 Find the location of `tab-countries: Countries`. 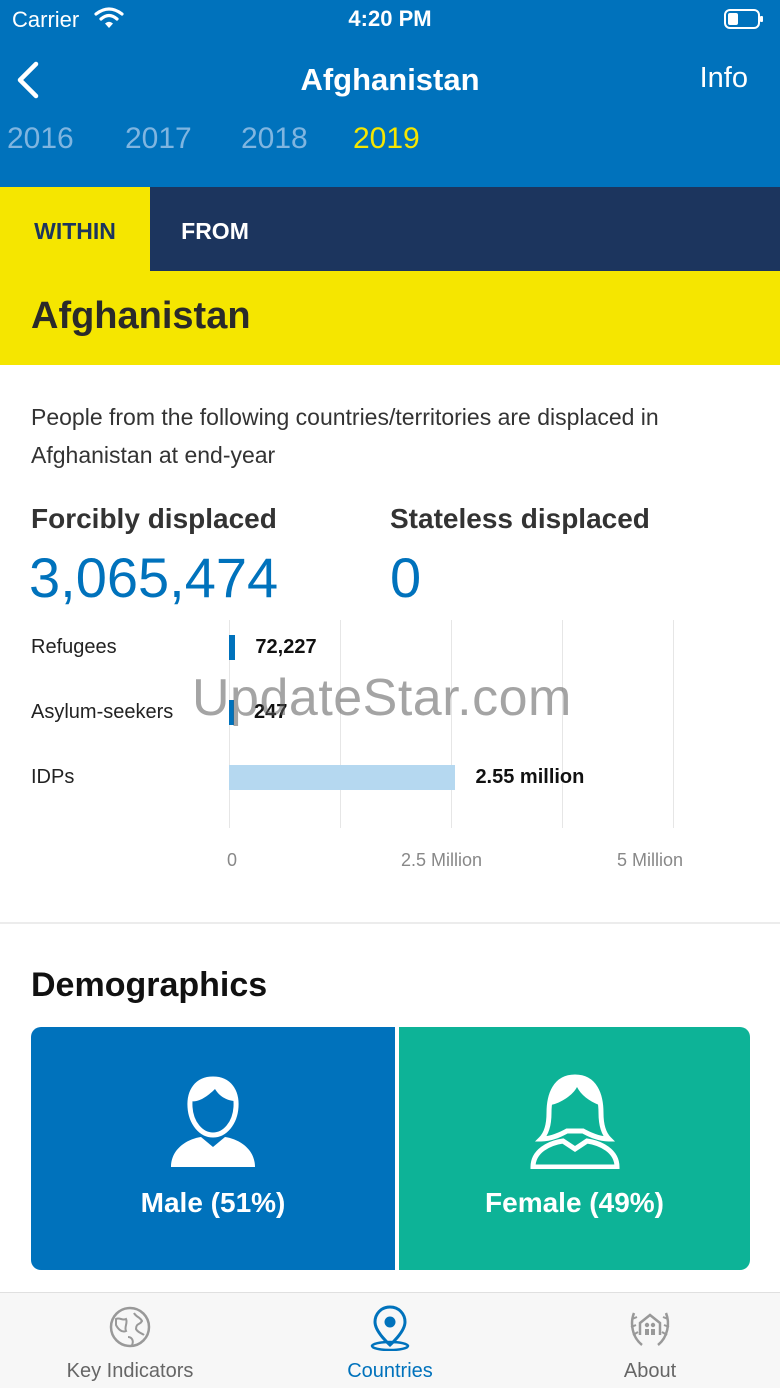

tab-countries: Countries is located at coordinates (390, 1340).